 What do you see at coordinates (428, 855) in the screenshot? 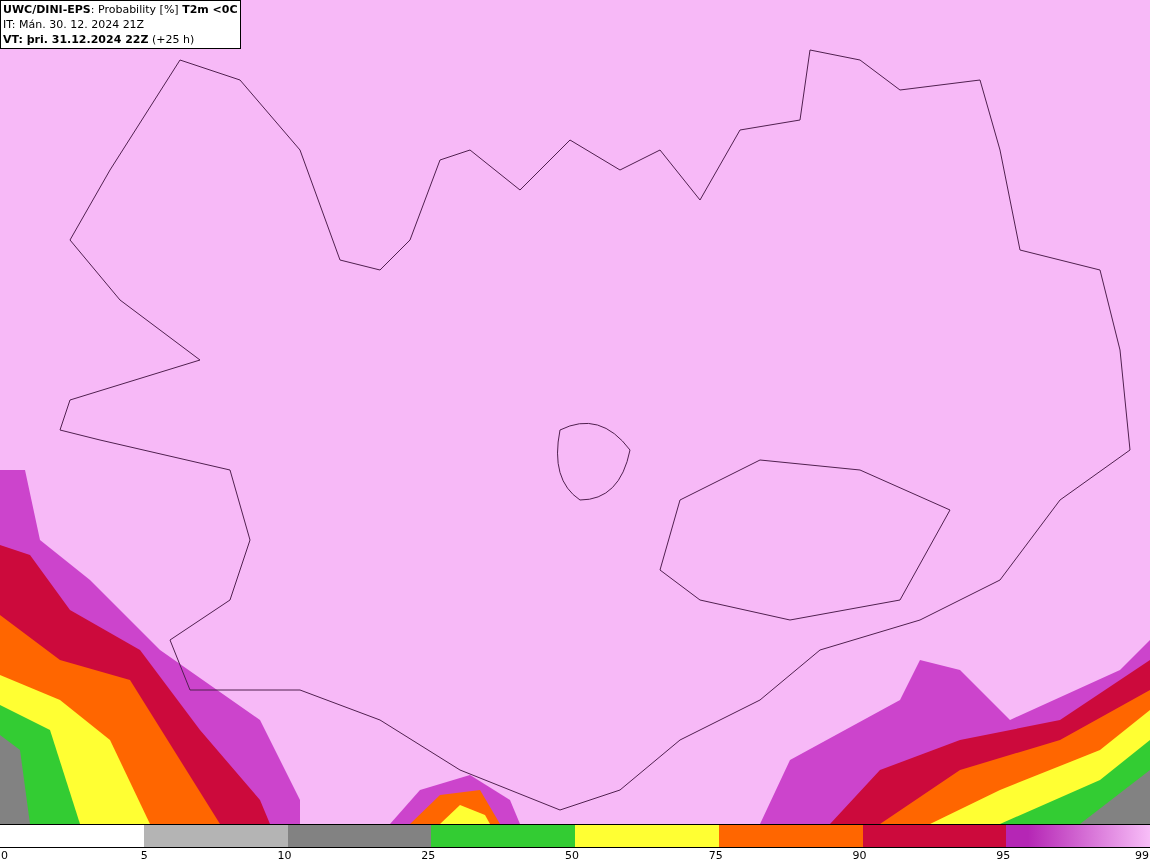
I see `legend-tick-label: 25` at bounding box center [428, 855].